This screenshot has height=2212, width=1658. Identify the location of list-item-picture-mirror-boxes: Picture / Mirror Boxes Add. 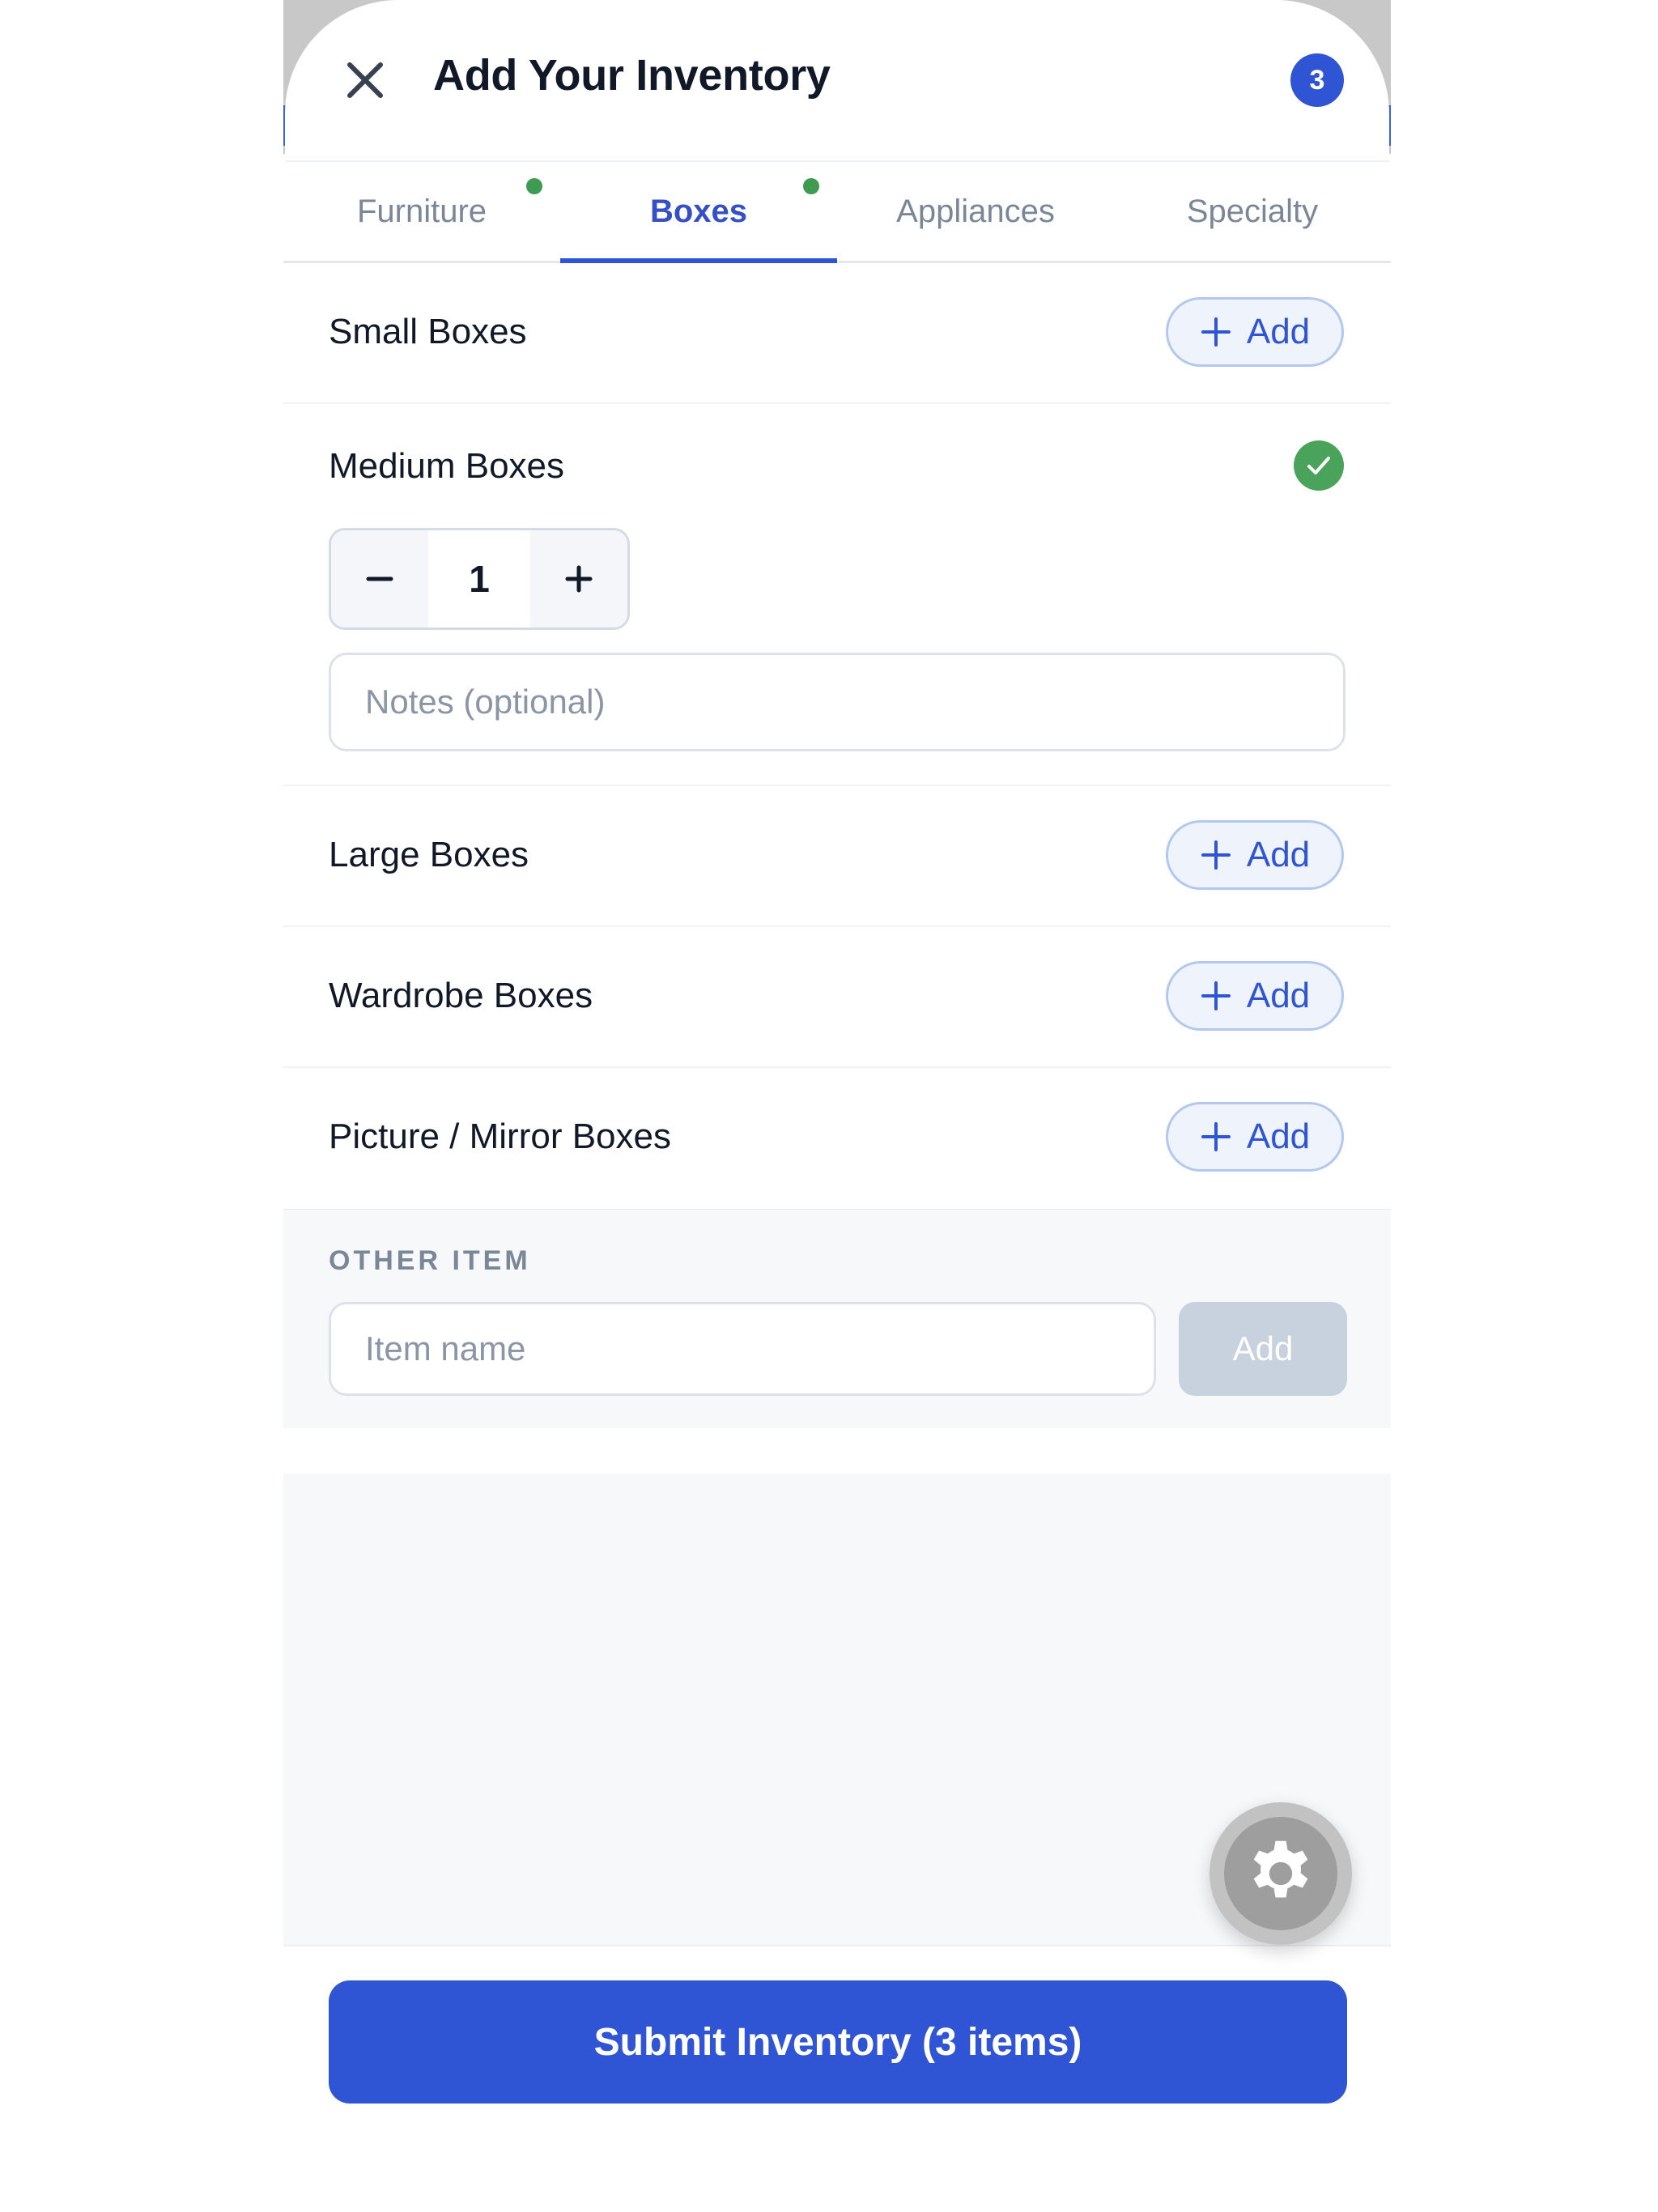
(837, 1139).